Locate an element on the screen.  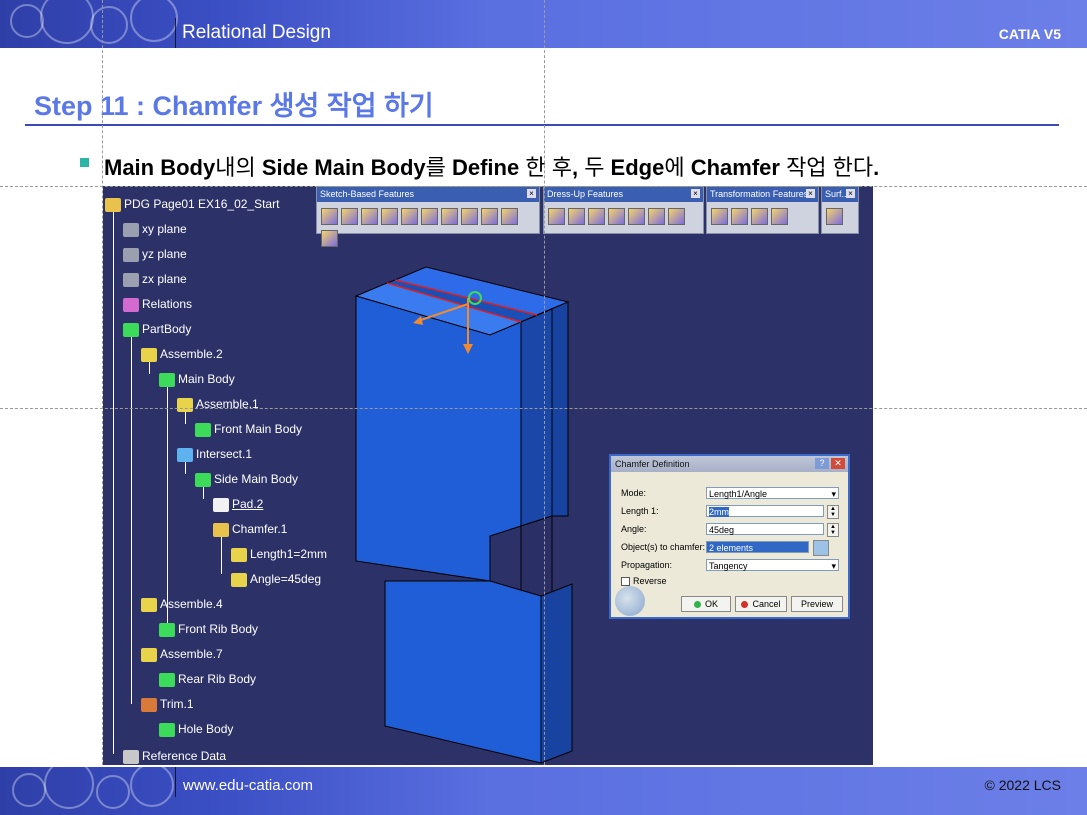
toolbar: Sketch-Based Features × is located at coordinates (428, 216).